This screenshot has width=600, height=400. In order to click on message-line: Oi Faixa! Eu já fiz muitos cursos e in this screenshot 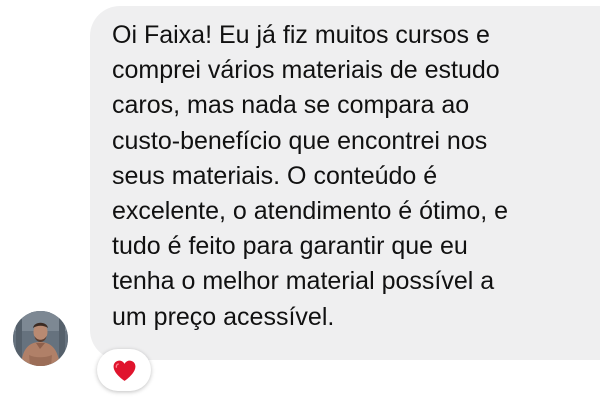, I will do `click(301, 35)`.